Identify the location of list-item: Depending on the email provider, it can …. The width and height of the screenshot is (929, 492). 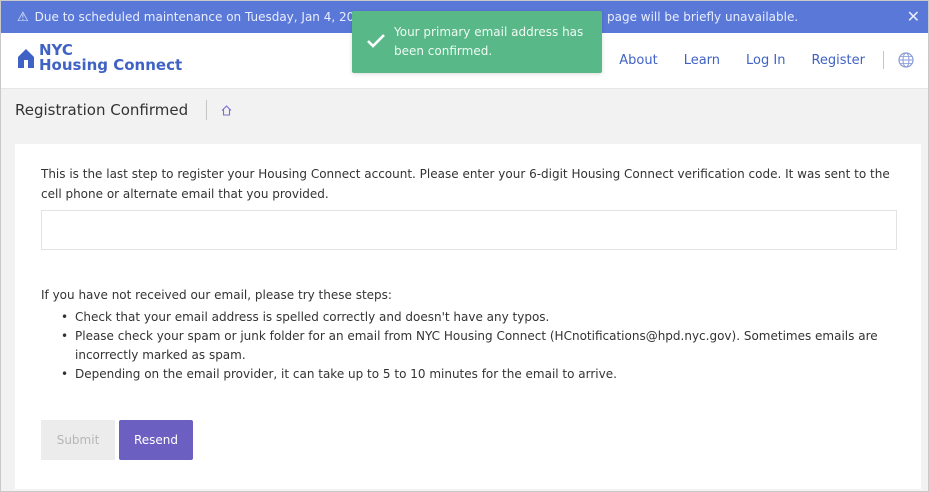
(482, 374).